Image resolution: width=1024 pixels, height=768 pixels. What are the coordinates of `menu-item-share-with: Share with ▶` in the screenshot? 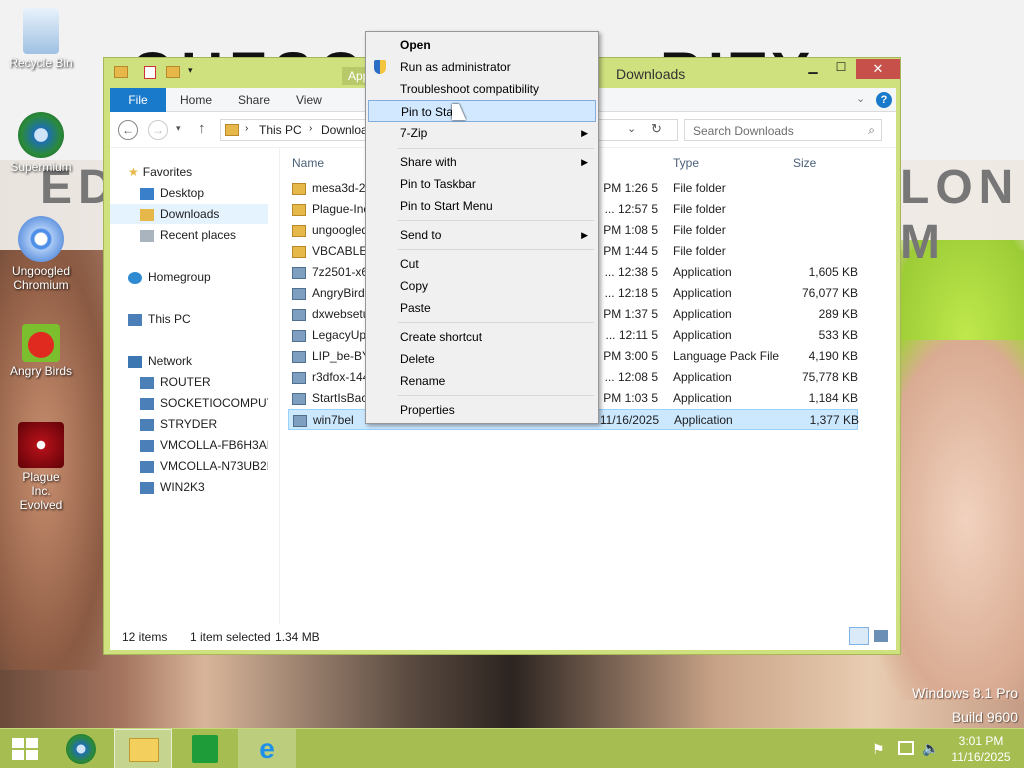 It's located at (482, 162).